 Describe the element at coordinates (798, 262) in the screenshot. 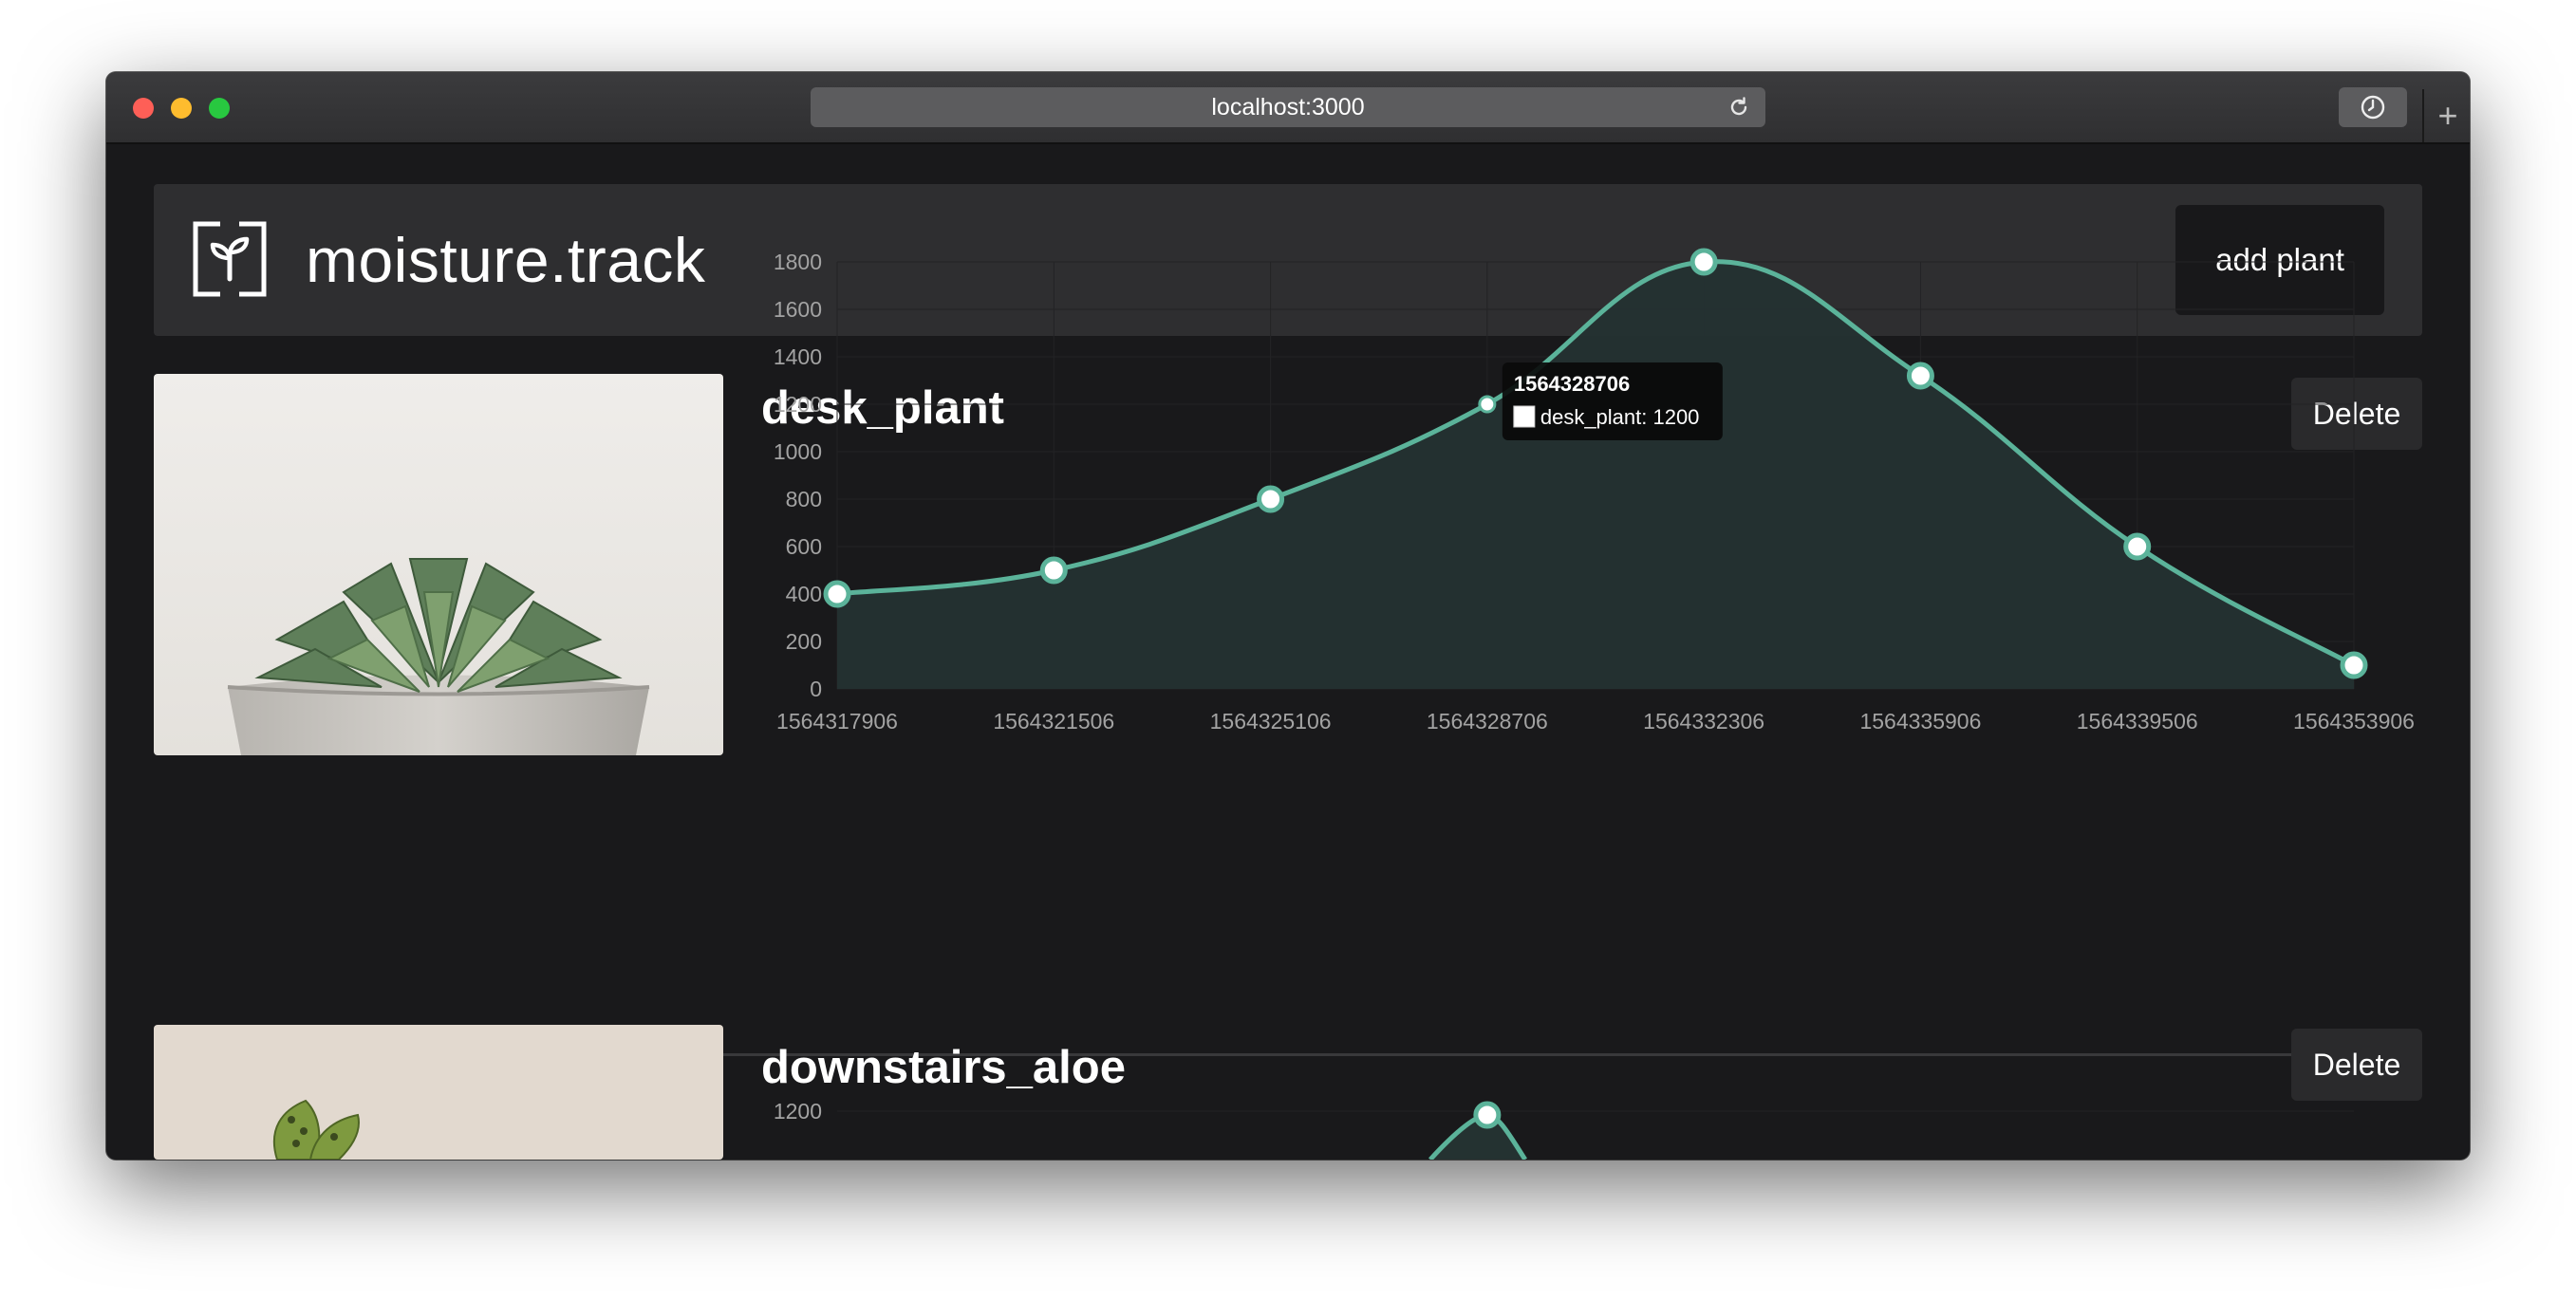

I see `y-tick-label: 1800` at that location.